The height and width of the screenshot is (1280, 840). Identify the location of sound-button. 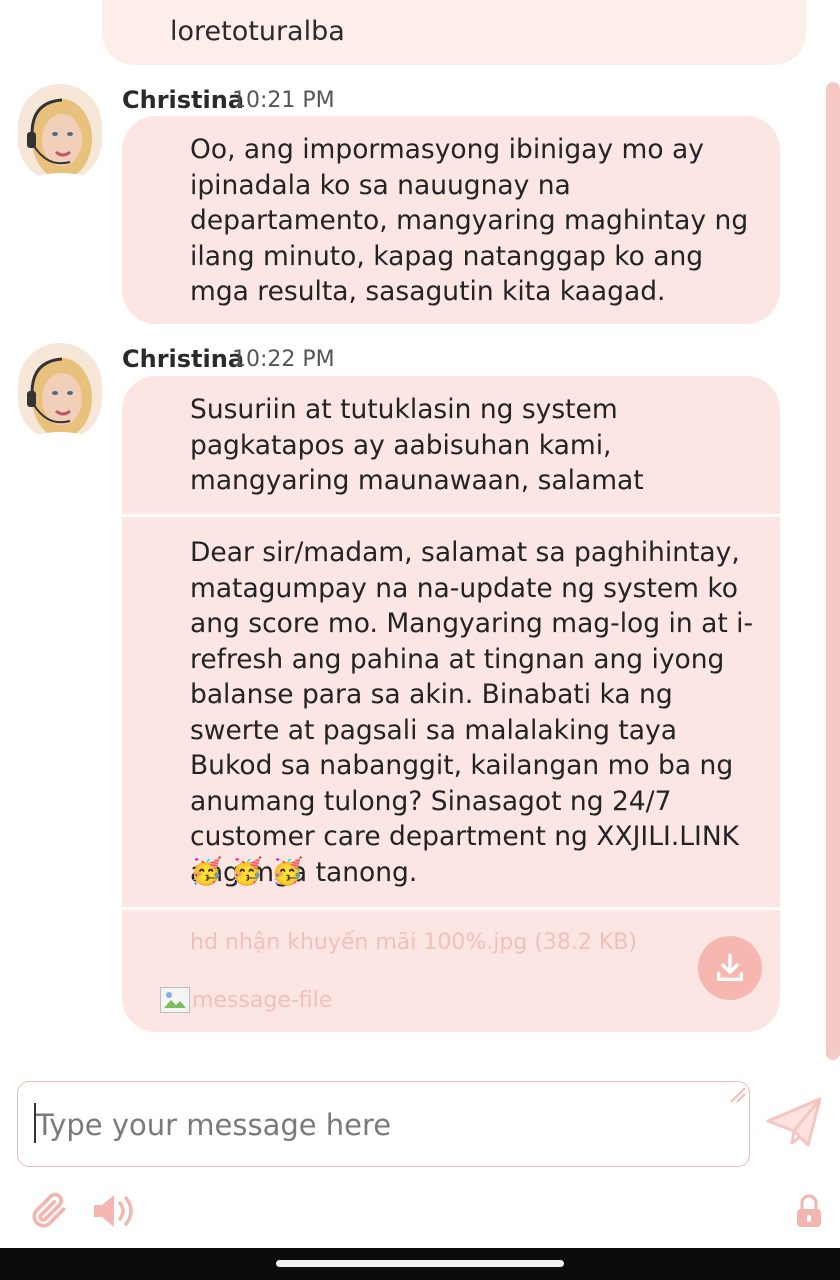
(114, 1211).